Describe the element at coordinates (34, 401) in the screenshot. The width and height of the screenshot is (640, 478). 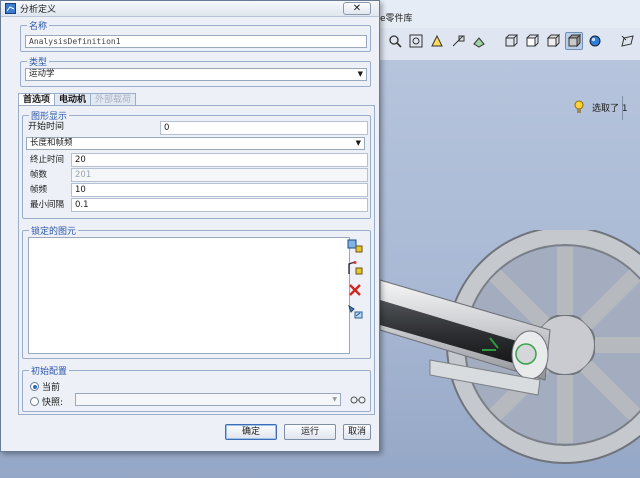
I see `radio-snapshot-dot` at that location.